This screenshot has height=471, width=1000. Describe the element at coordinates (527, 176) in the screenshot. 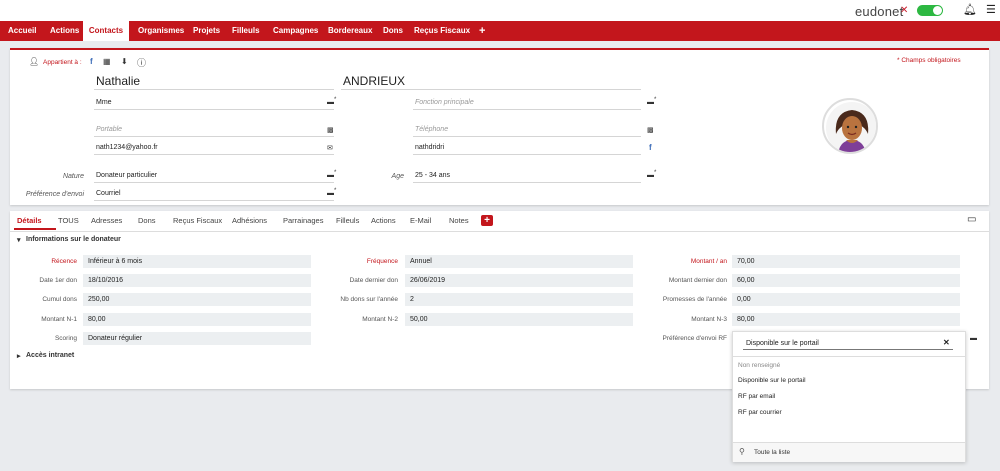

I see `age-field: 25 - 34 ans` at that location.